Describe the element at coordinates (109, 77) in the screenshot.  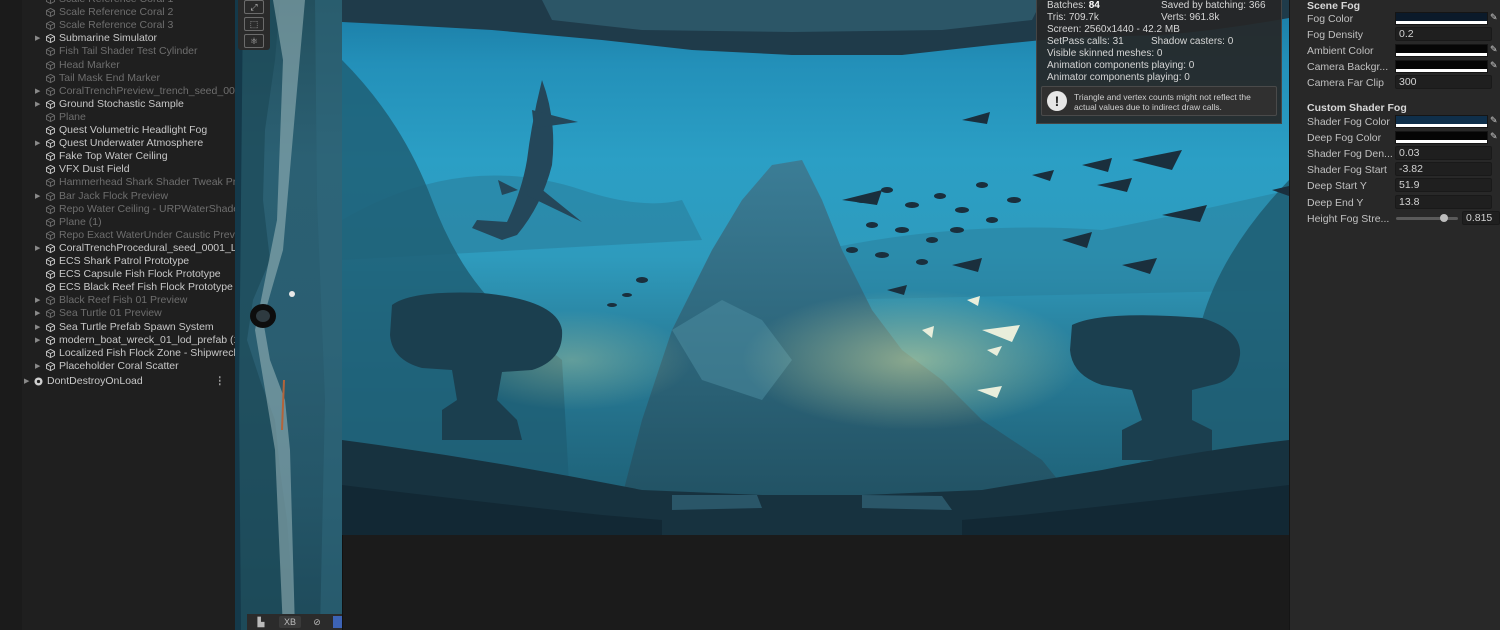
I see `hierarchy-item-label: Tail Mask End Marker` at that location.